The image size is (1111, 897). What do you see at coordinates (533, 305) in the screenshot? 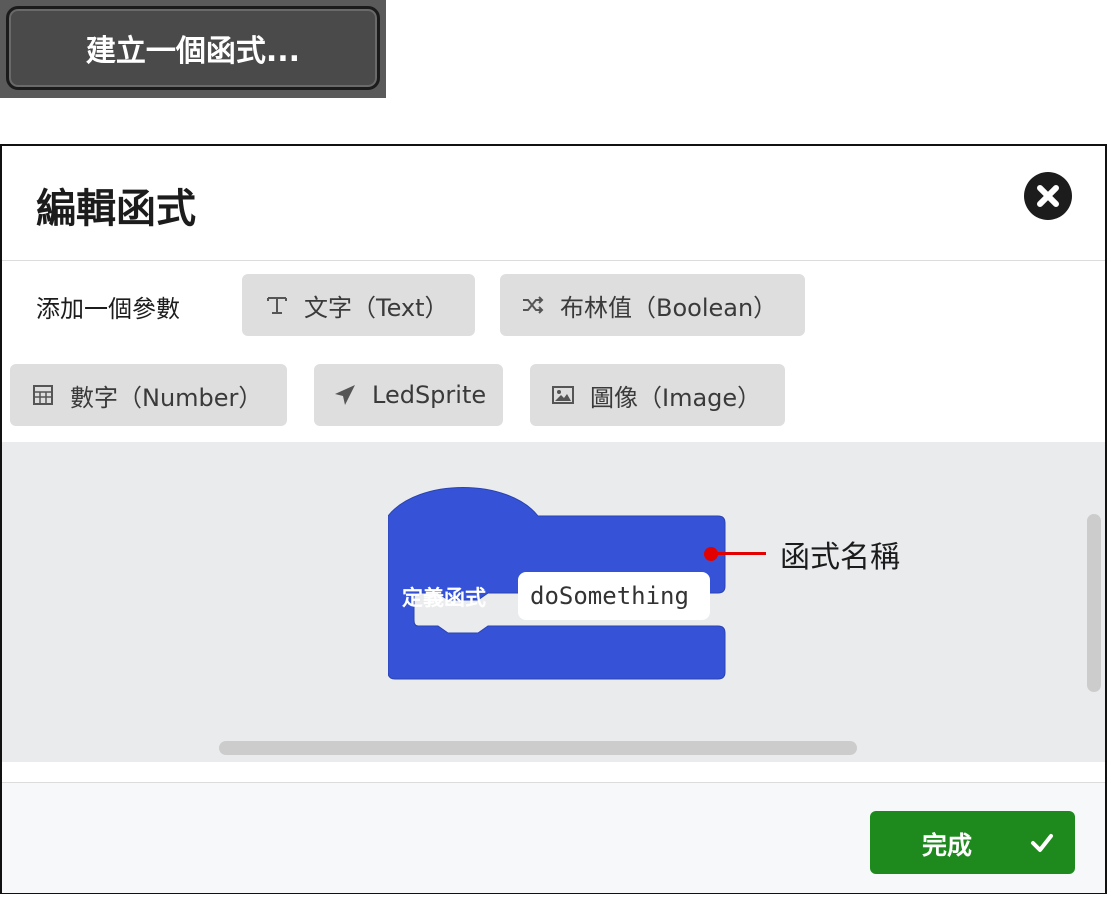
I see `shuffle-icon` at bounding box center [533, 305].